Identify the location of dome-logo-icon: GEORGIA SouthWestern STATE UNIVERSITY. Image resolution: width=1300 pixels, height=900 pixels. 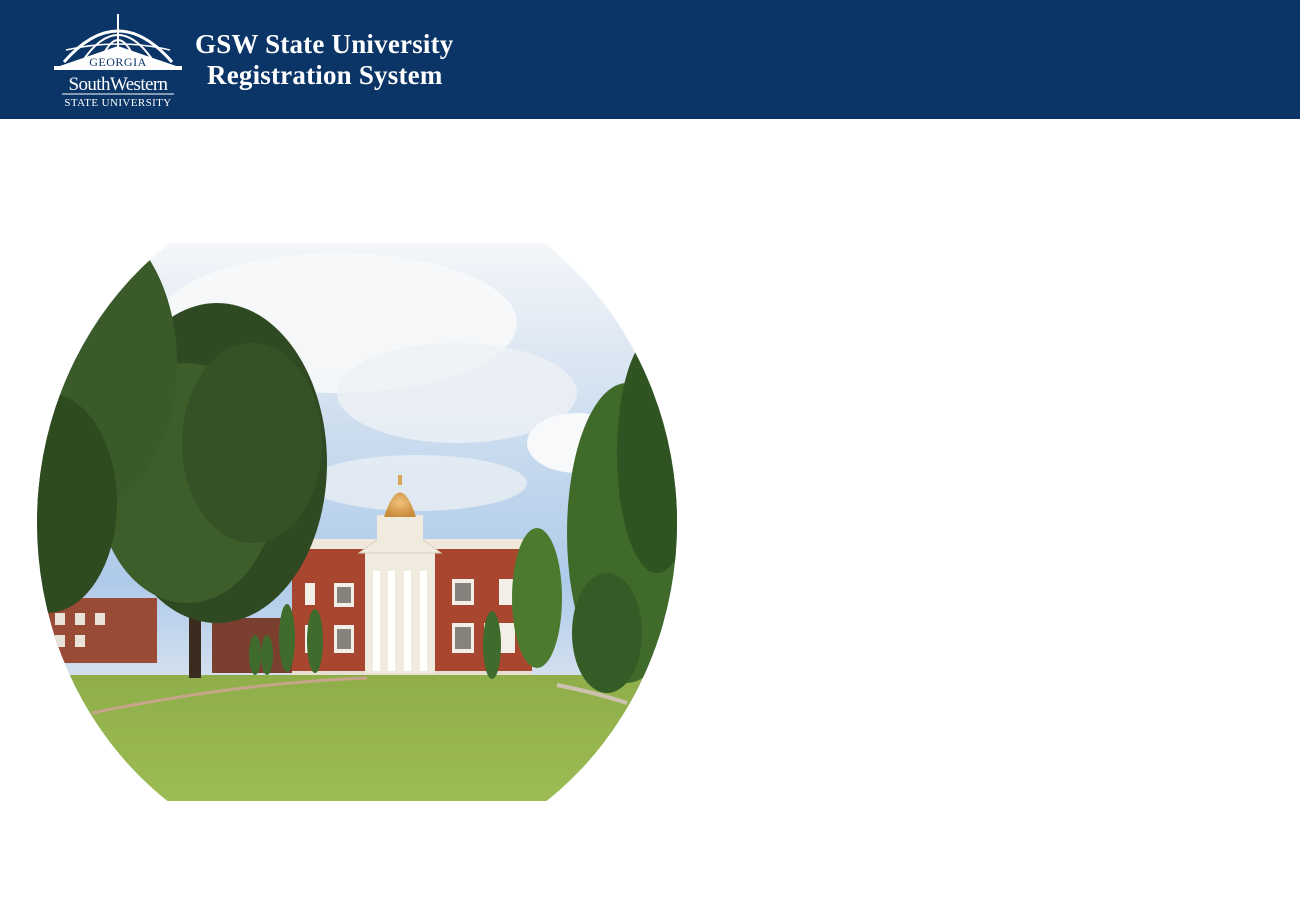
(118, 61).